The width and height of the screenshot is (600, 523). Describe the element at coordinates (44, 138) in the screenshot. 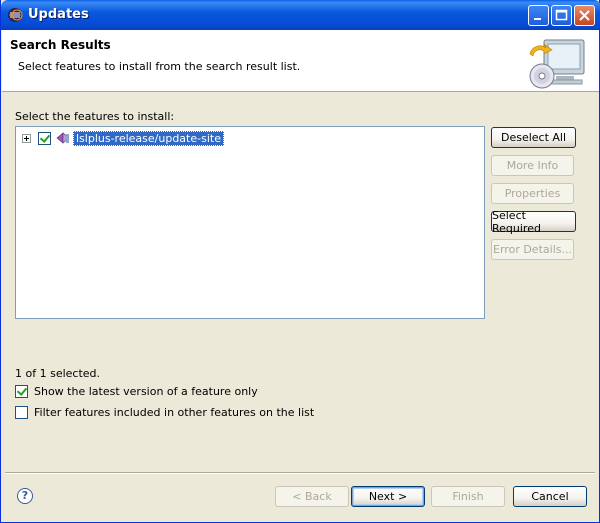

I see `feature-checkbox` at that location.